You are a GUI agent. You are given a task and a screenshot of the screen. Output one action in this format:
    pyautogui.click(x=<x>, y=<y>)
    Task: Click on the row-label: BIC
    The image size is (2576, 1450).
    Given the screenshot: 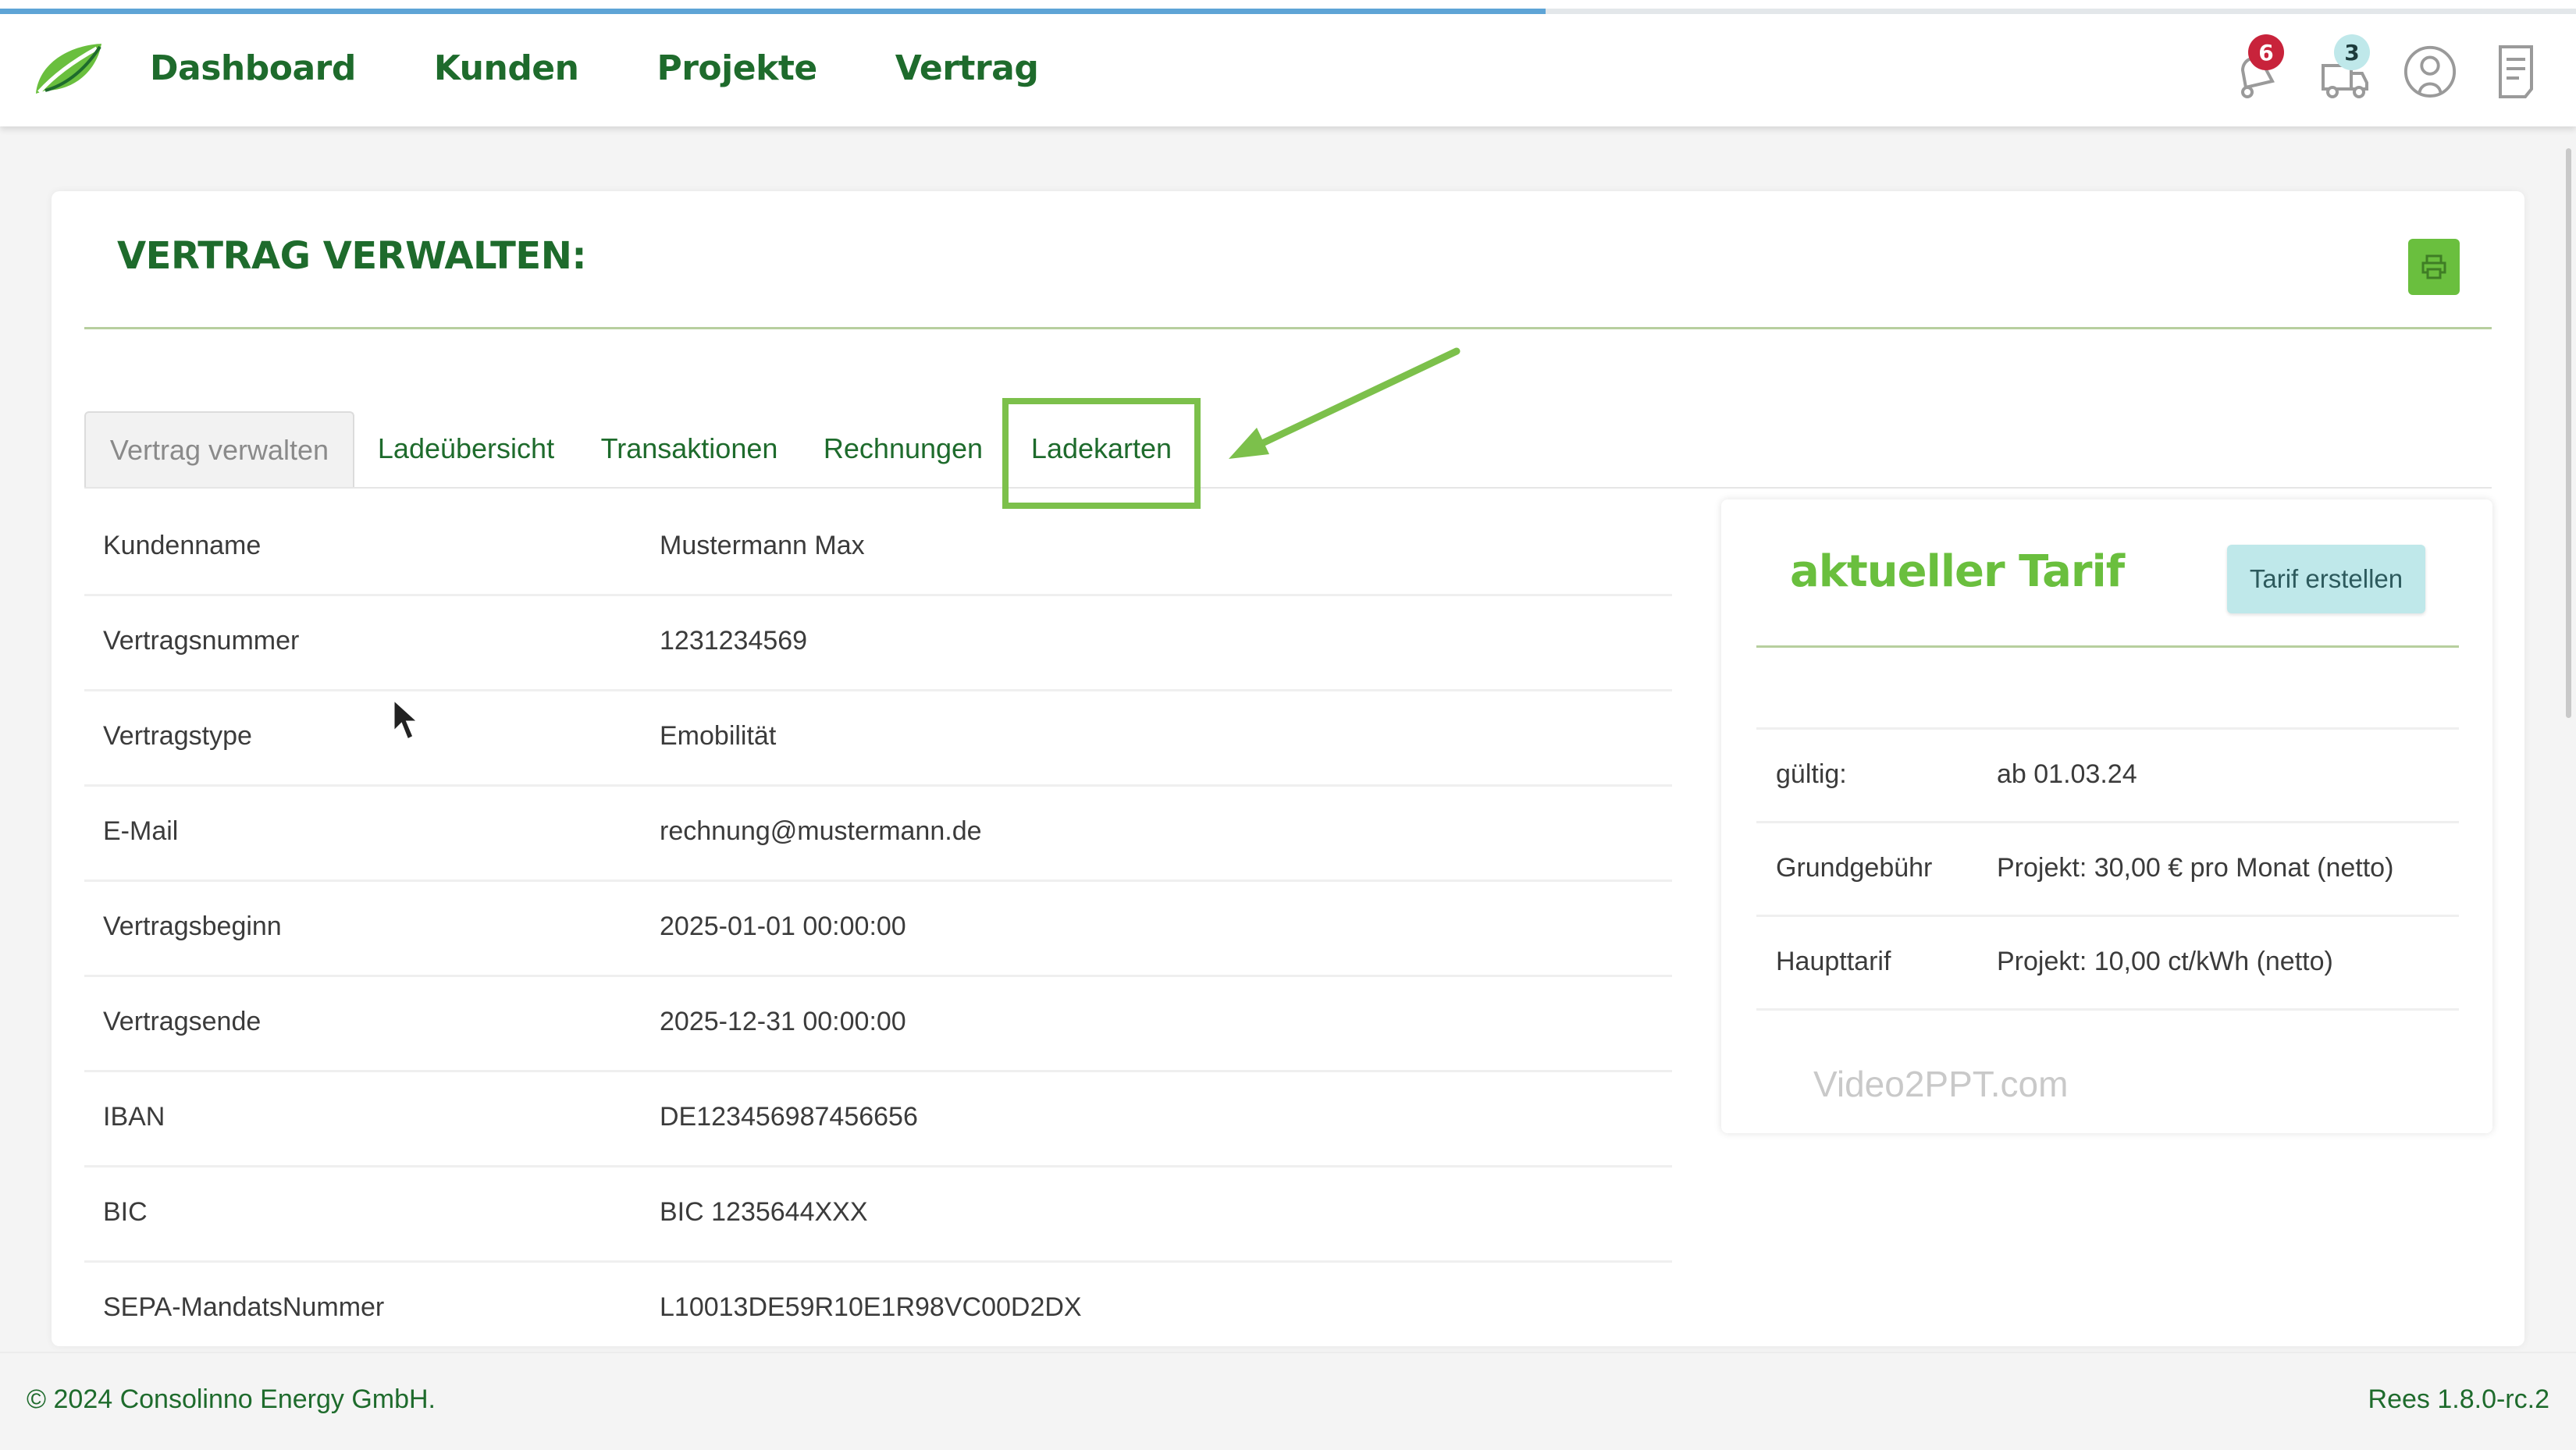 What is the action you would take?
    pyautogui.click(x=125, y=1212)
    